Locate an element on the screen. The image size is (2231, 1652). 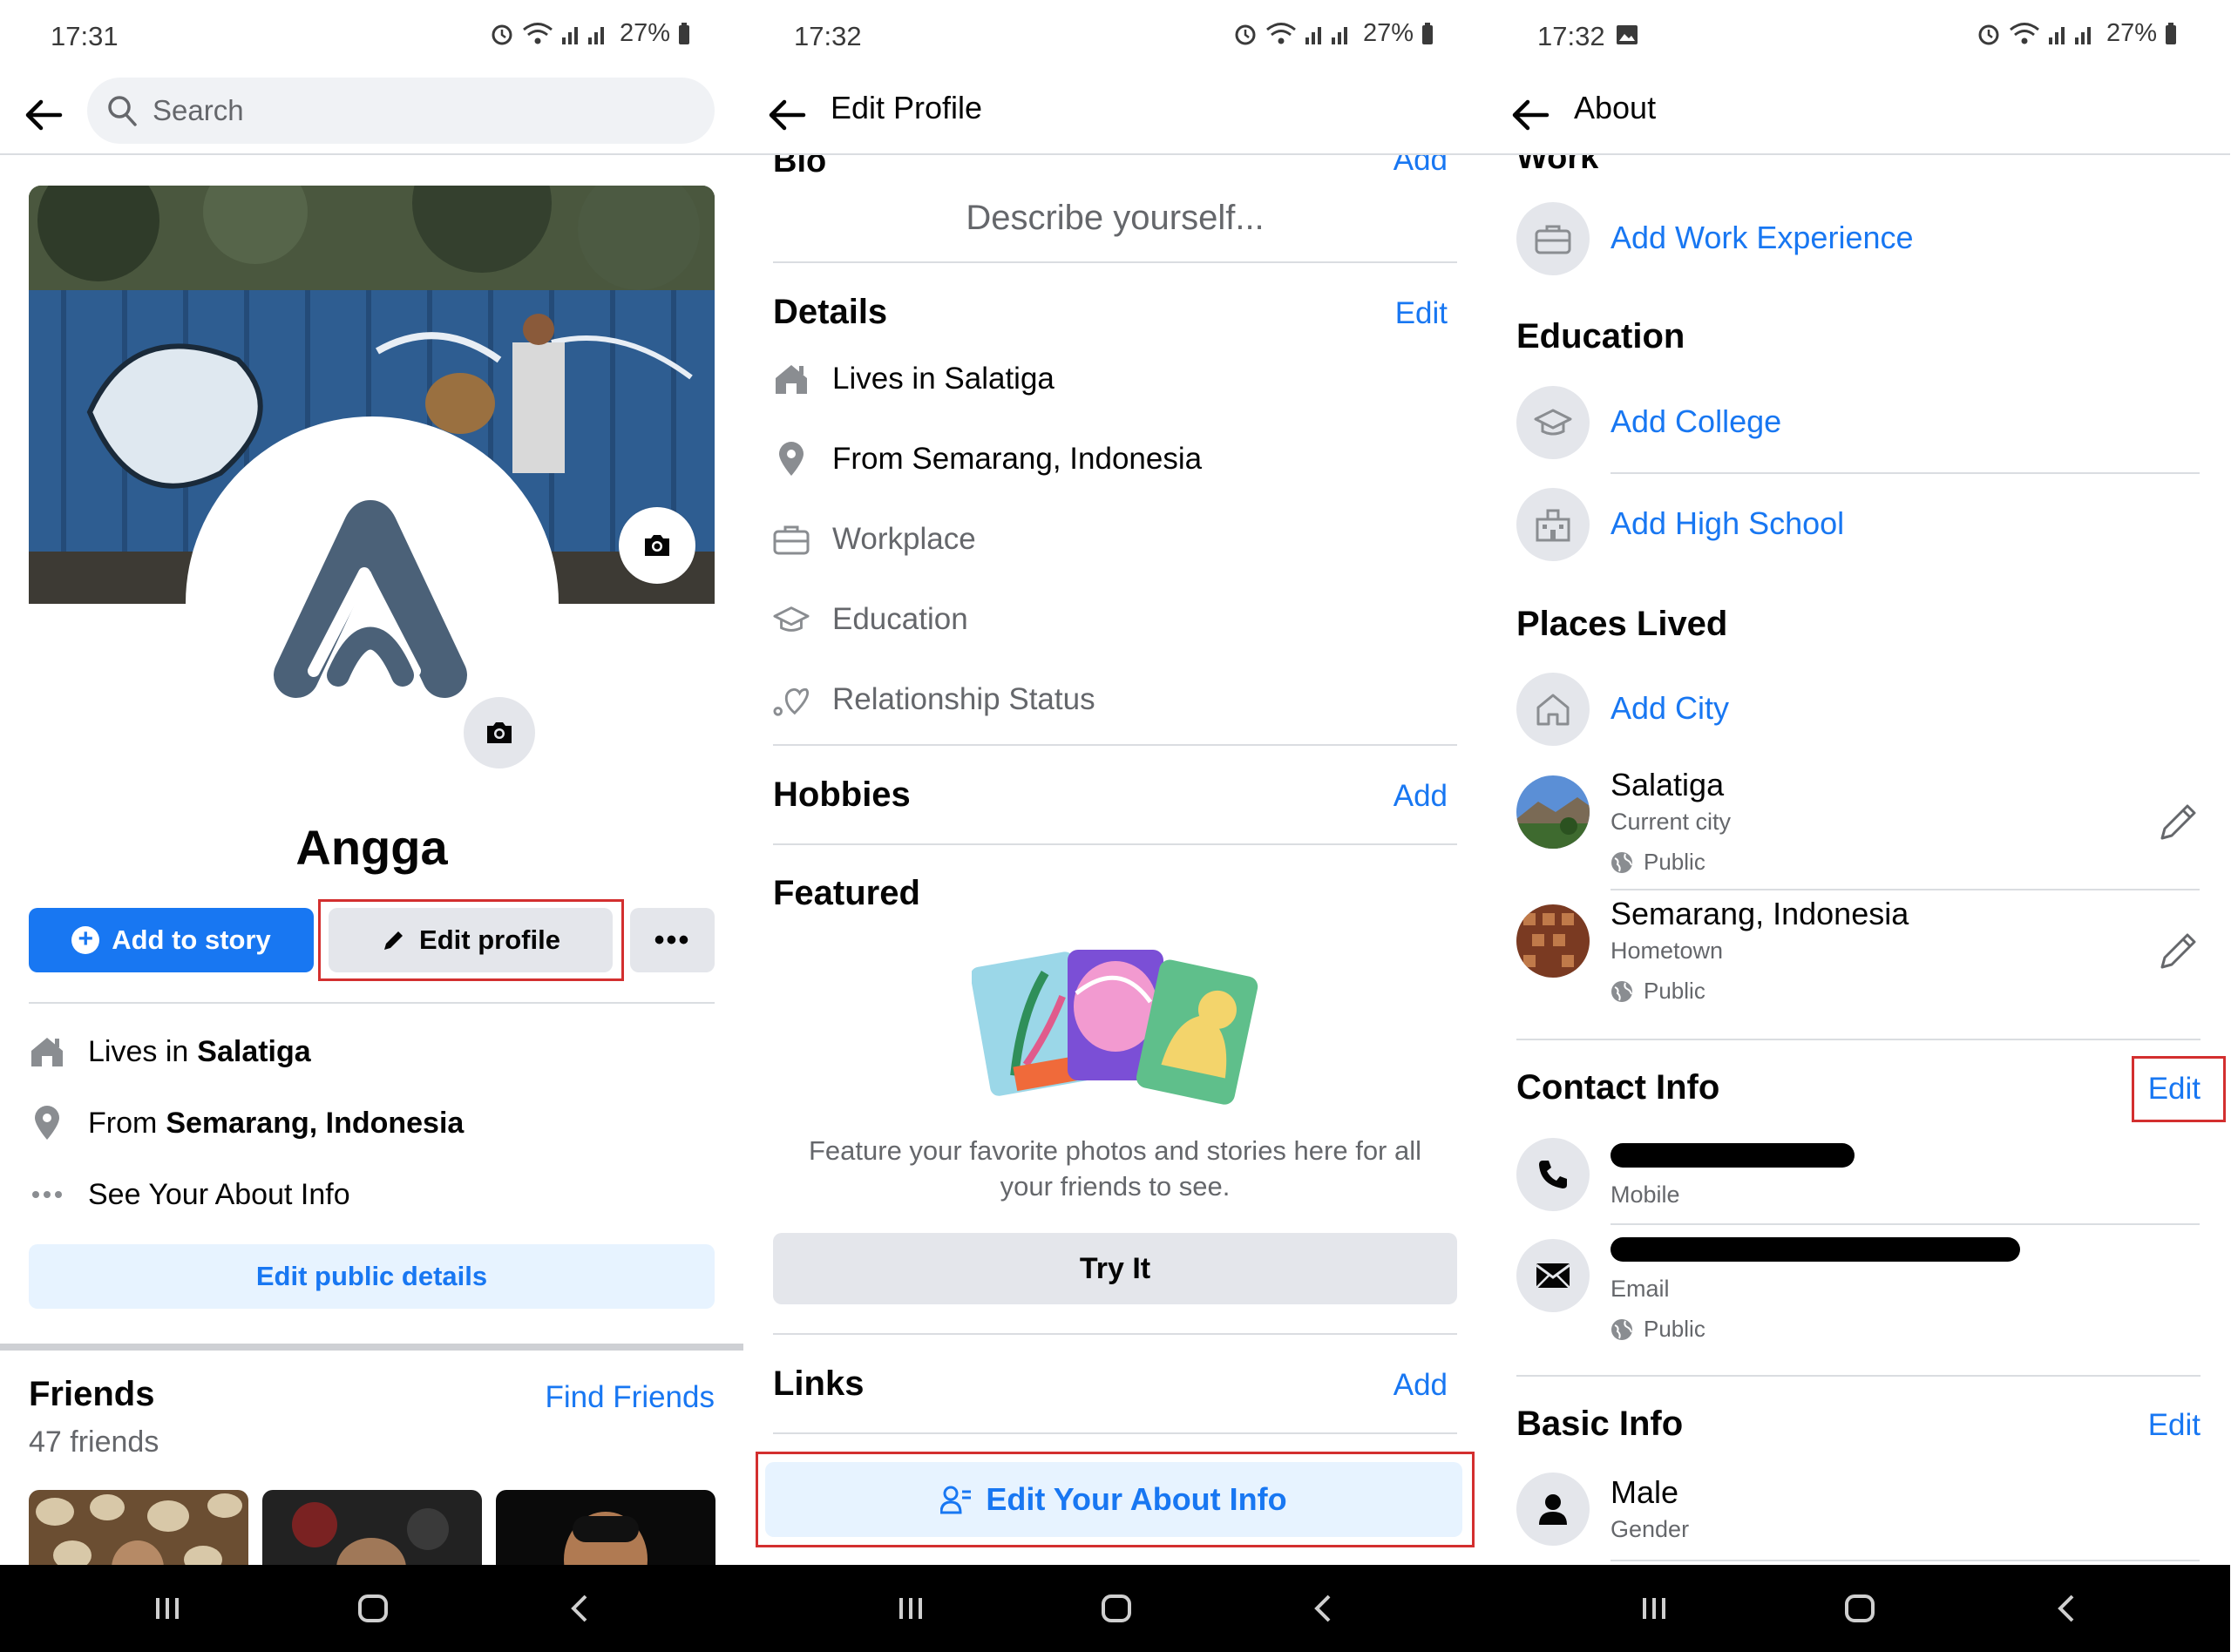
wifi-icon is located at coordinates (1281, 33).